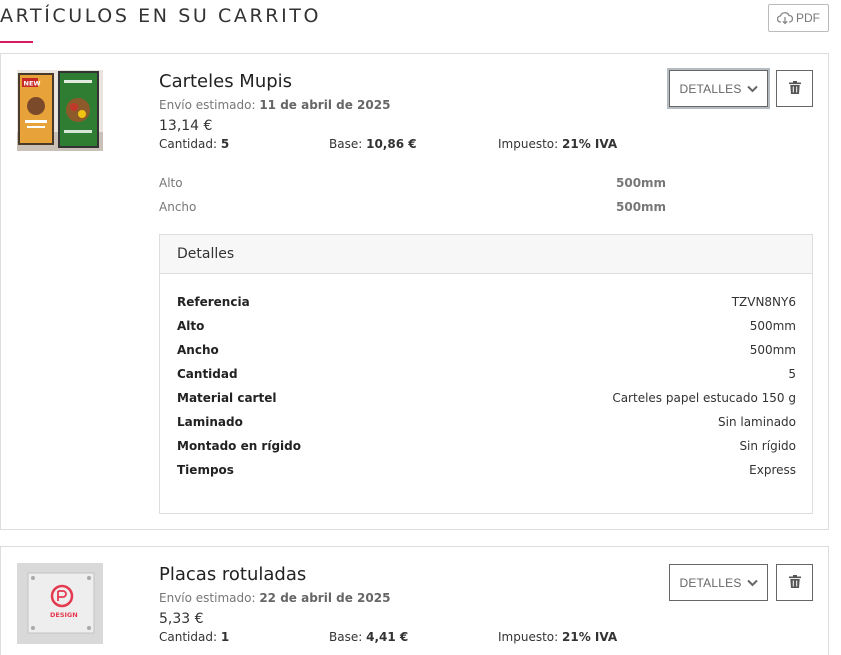 Image resolution: width=841 pixels, height=655 pixels. I want to click on pdf-label: PDF, so click(808, 18).